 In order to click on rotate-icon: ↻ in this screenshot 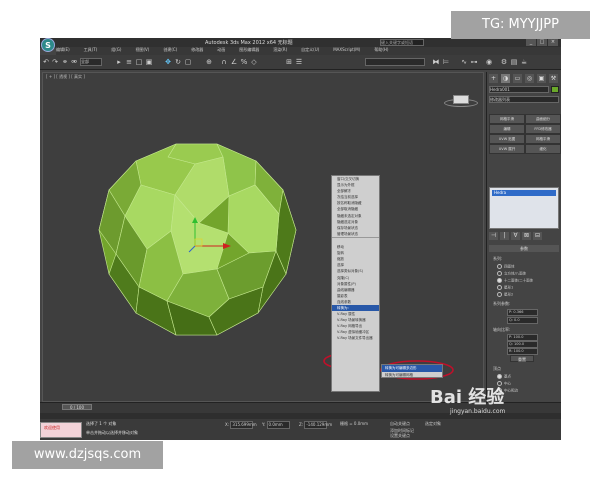, I will do `click(178, 62)`.